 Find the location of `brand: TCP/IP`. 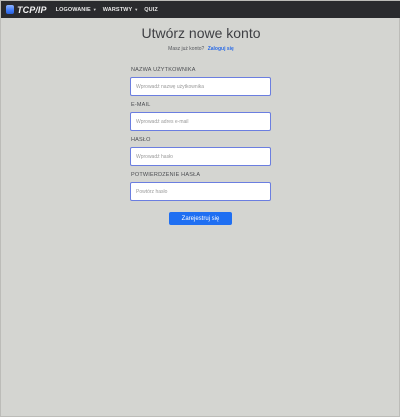

brand: TCP/IP is located at coordinates (26, 10).